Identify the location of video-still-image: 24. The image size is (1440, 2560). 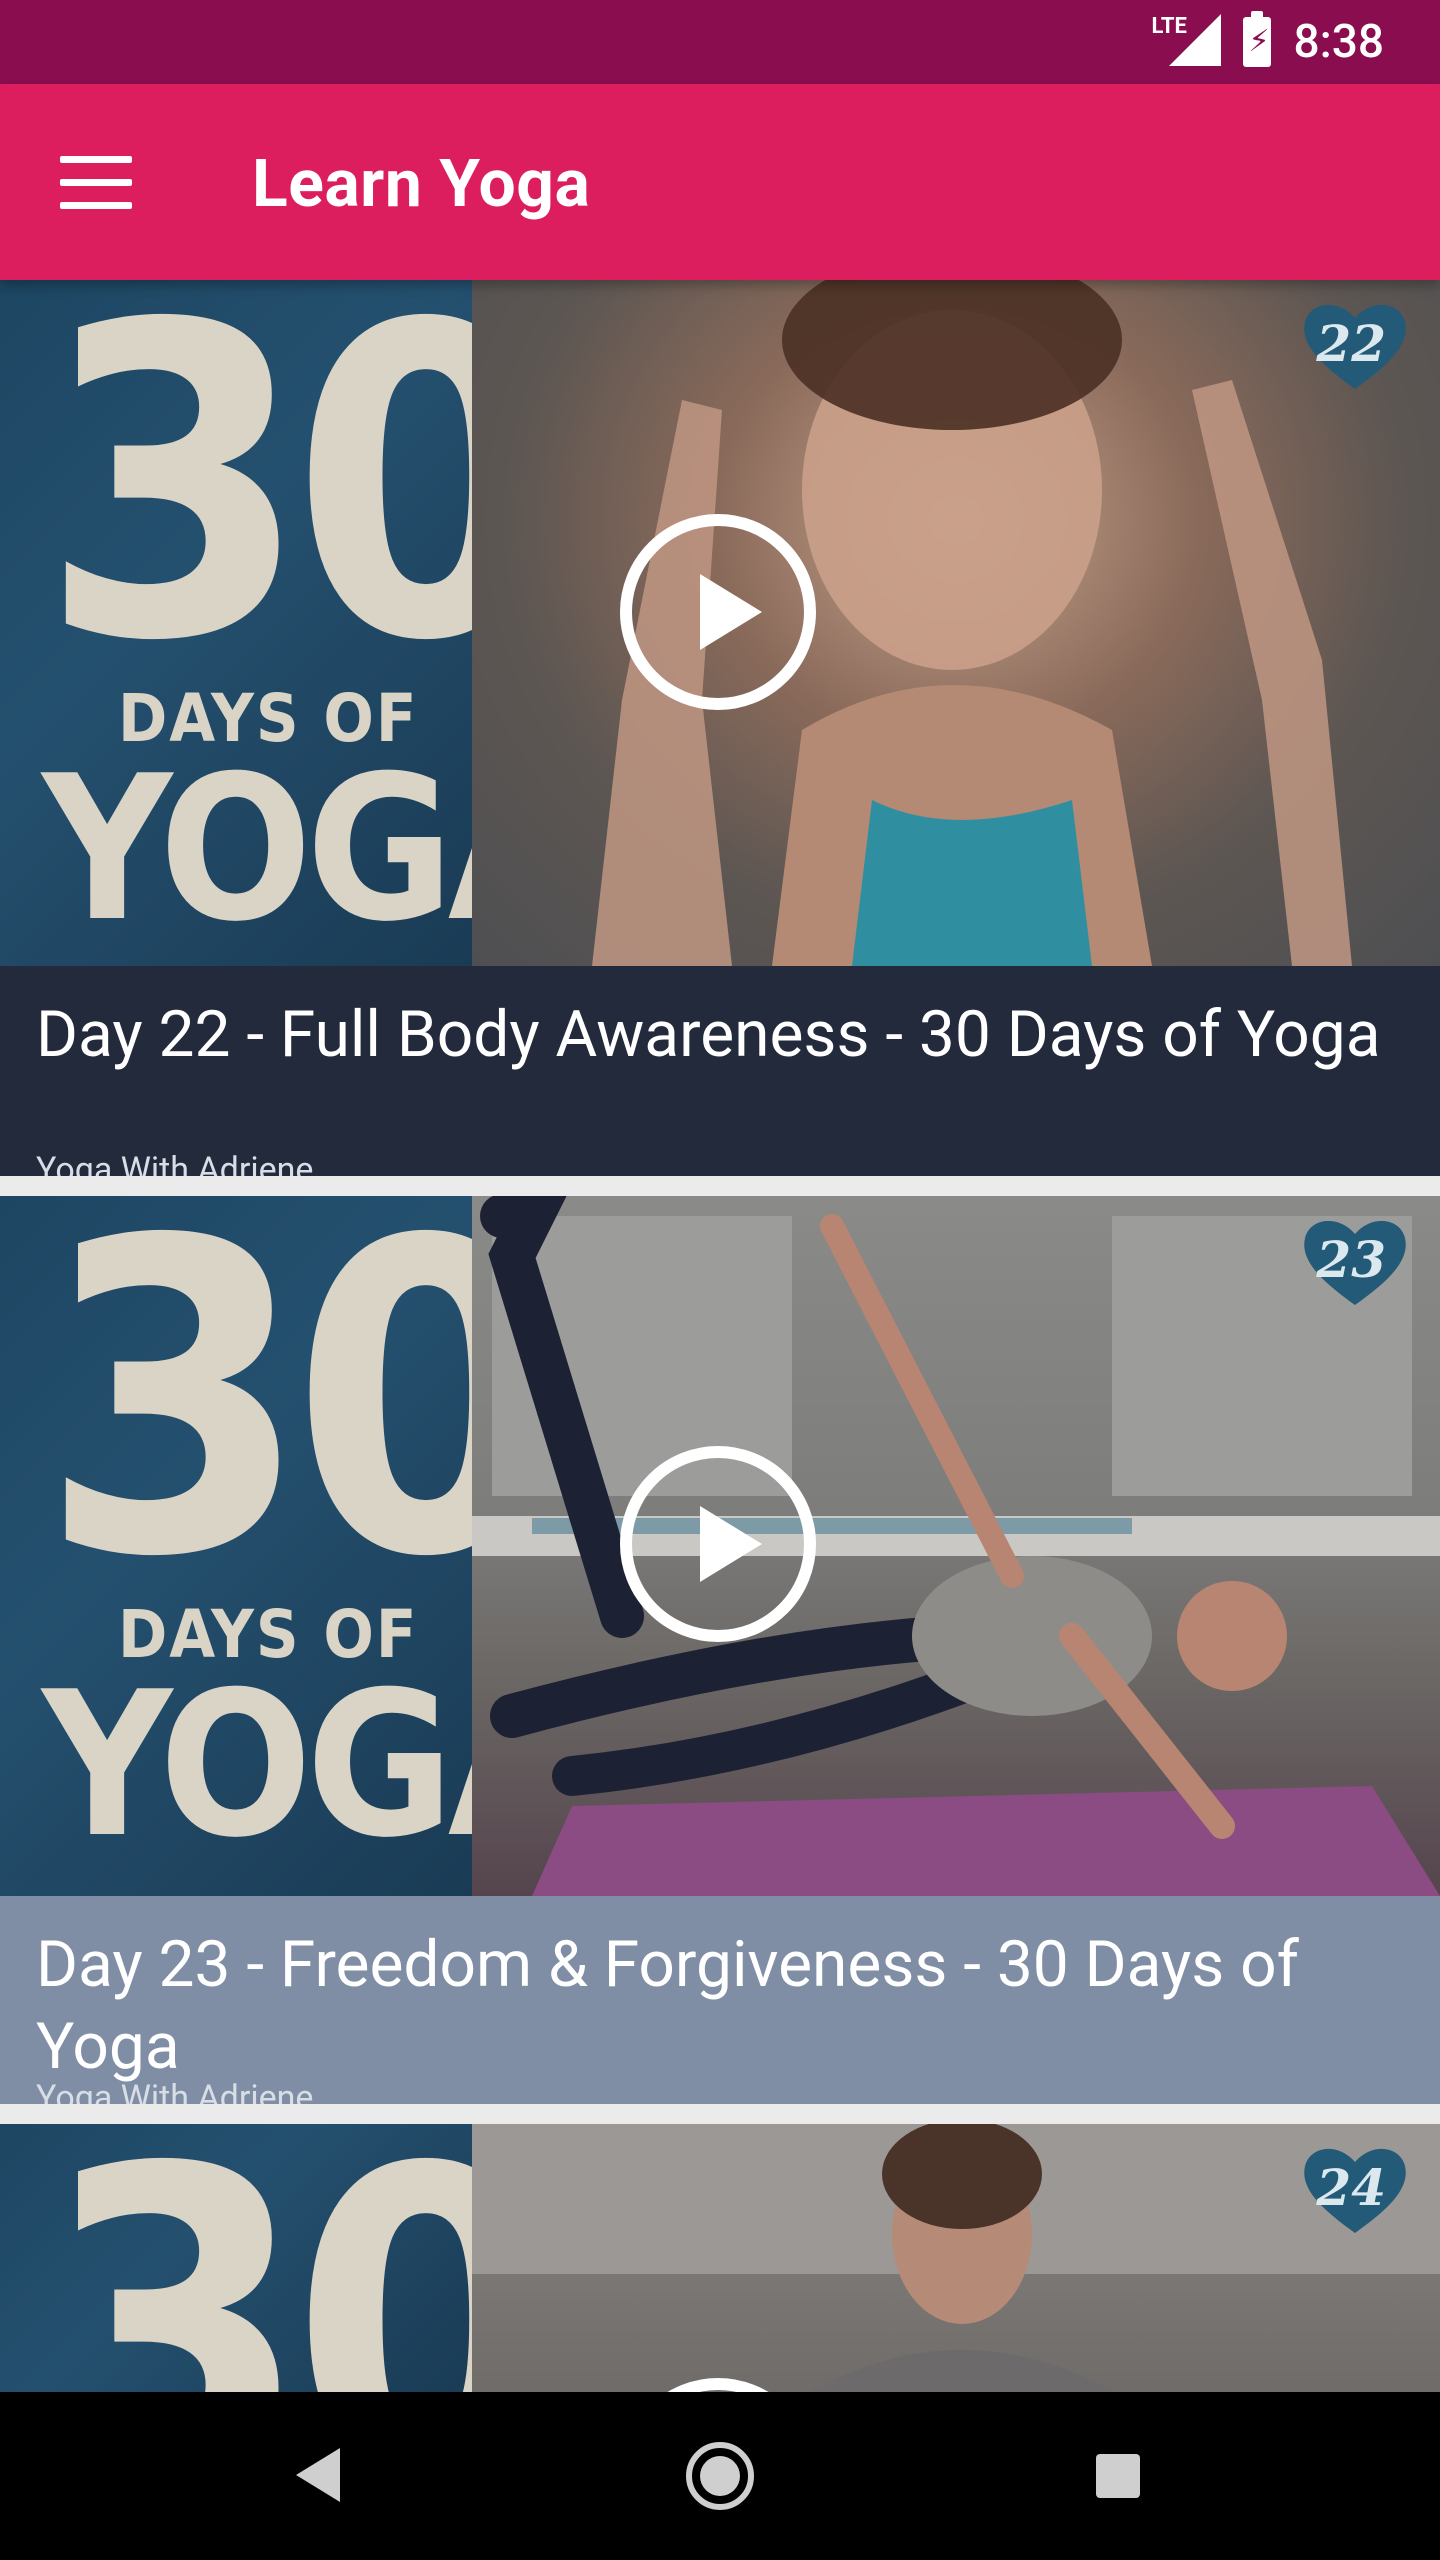
(956, 2260).